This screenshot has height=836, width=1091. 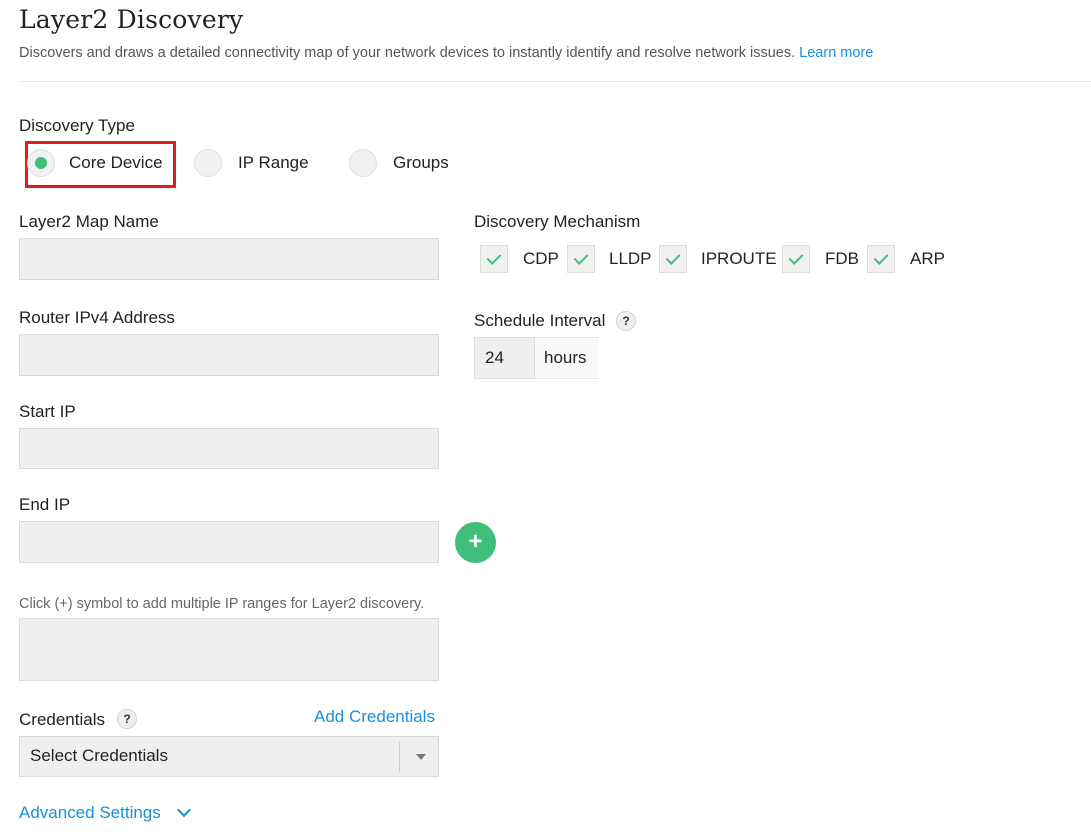 What do you see at coordinates (555, 81) in the screenshot?
I see `header-divider` at bounding box center [555, 81].